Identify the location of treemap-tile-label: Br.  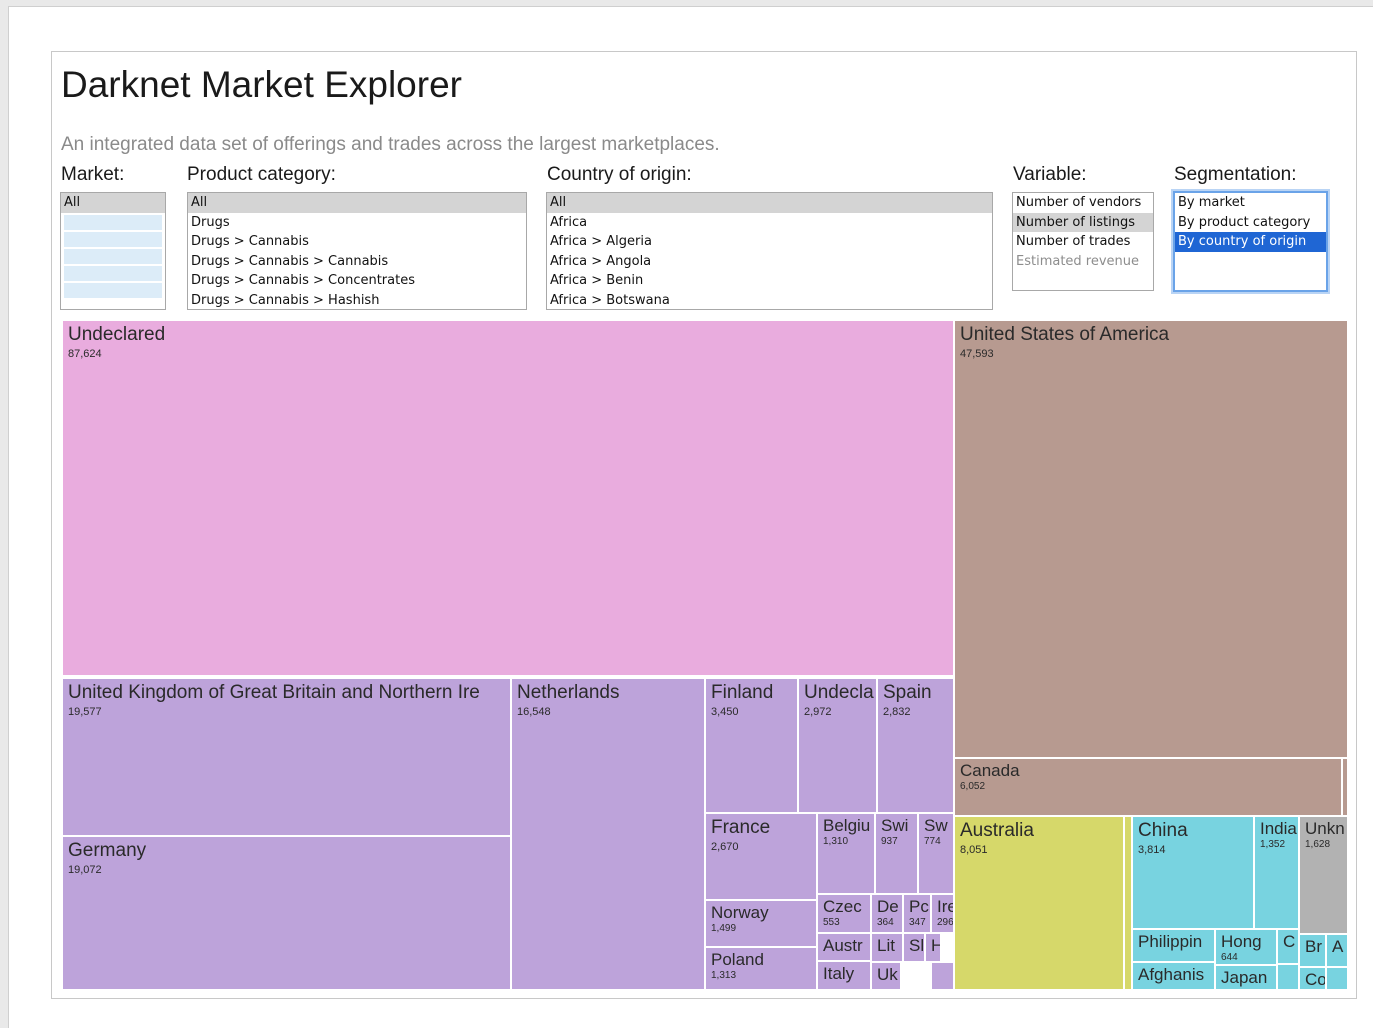
(1313, 946).